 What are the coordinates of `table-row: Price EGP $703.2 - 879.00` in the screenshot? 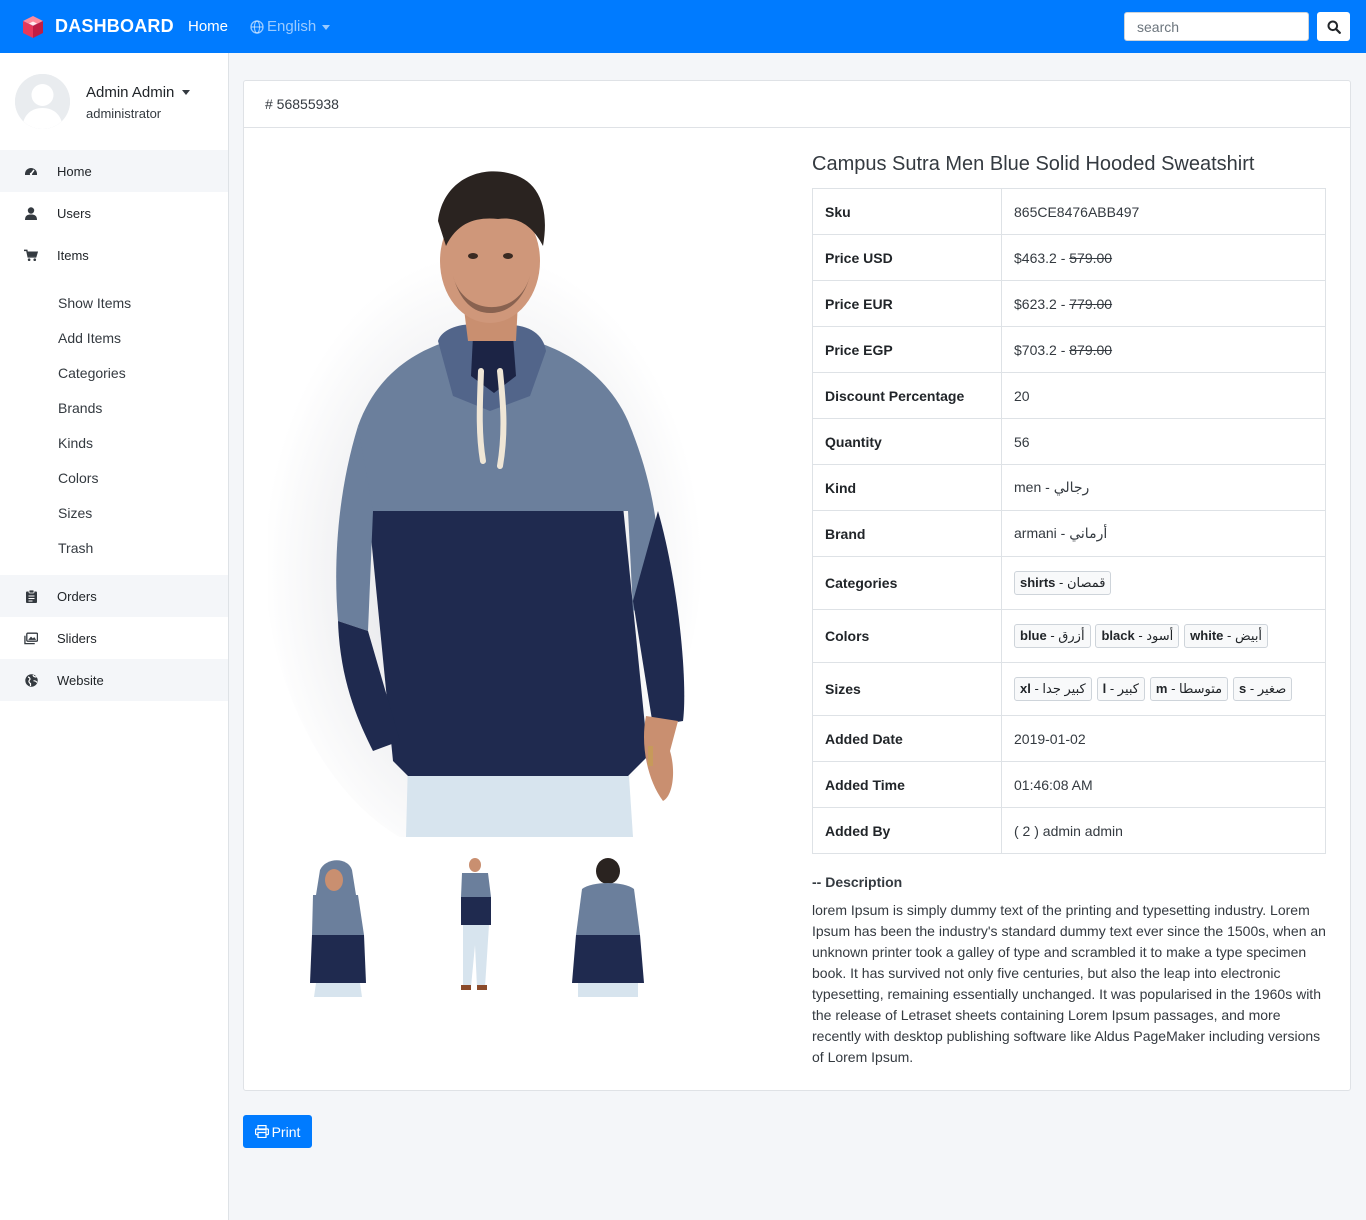 It's located at (1069, 349).